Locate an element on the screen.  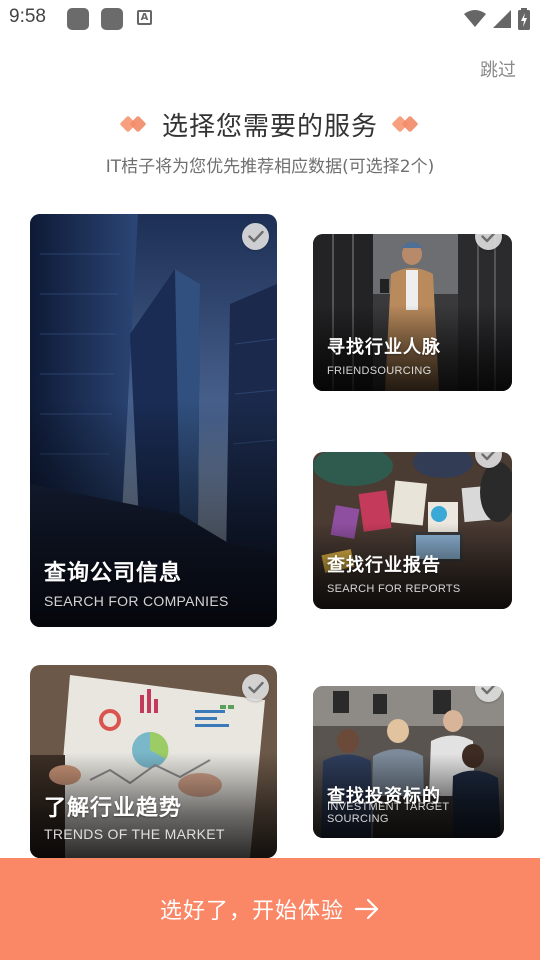
start-button: 选好了，开始体验 is located at coordinates (270, 909).